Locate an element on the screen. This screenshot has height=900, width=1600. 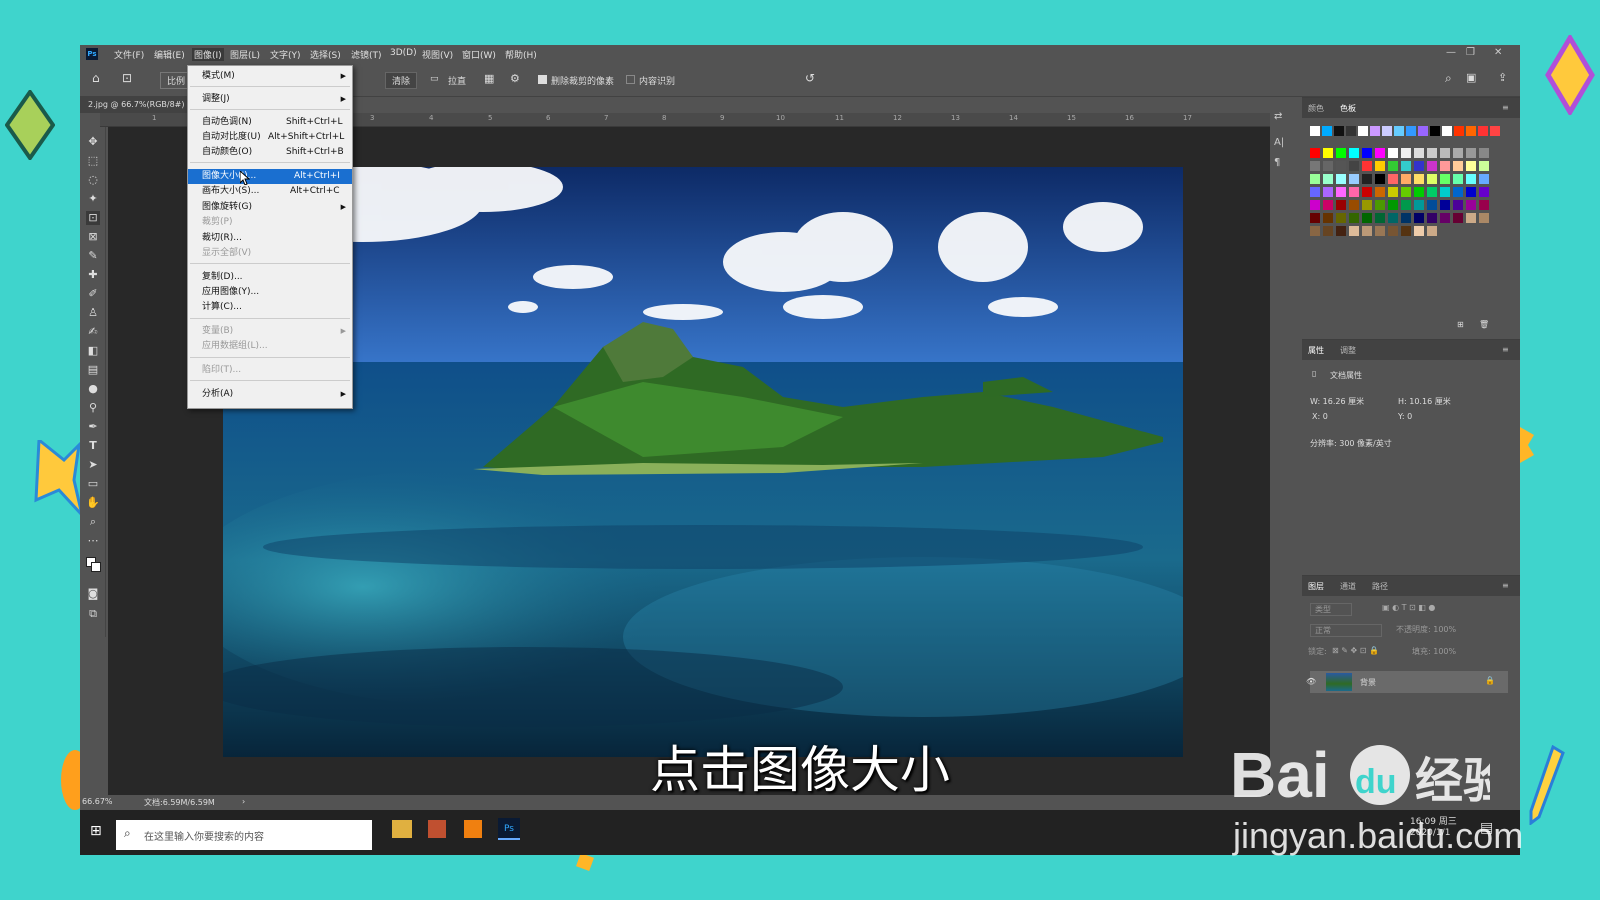
home-icon: ⌂ is located at coordinates (96, 78).